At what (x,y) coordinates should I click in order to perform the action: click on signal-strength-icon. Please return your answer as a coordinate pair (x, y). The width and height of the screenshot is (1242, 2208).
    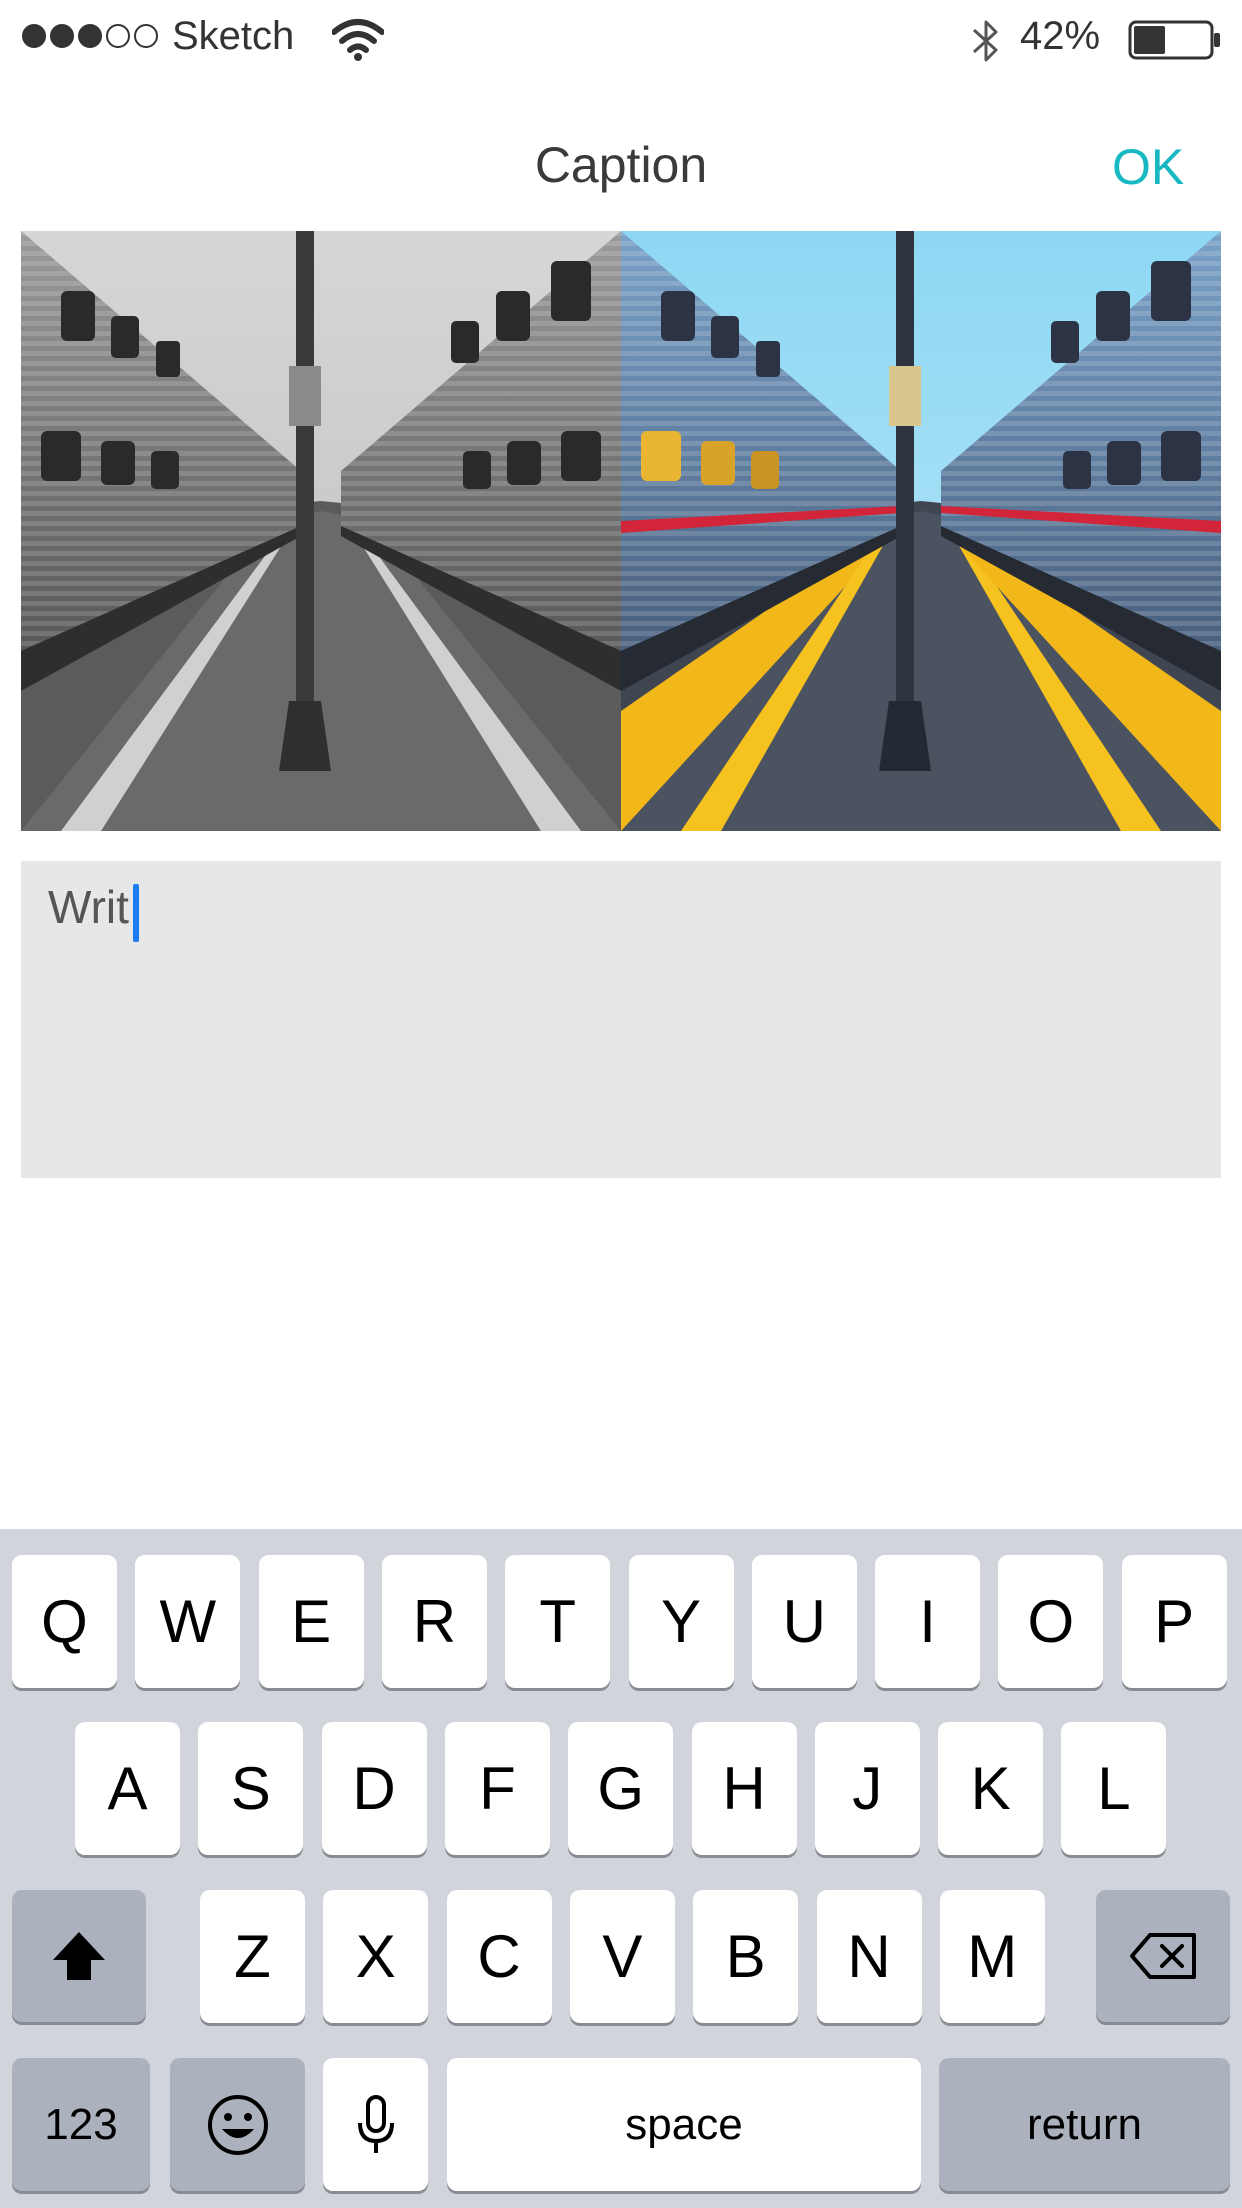
    Looking at the image, I should click on (90, 36).